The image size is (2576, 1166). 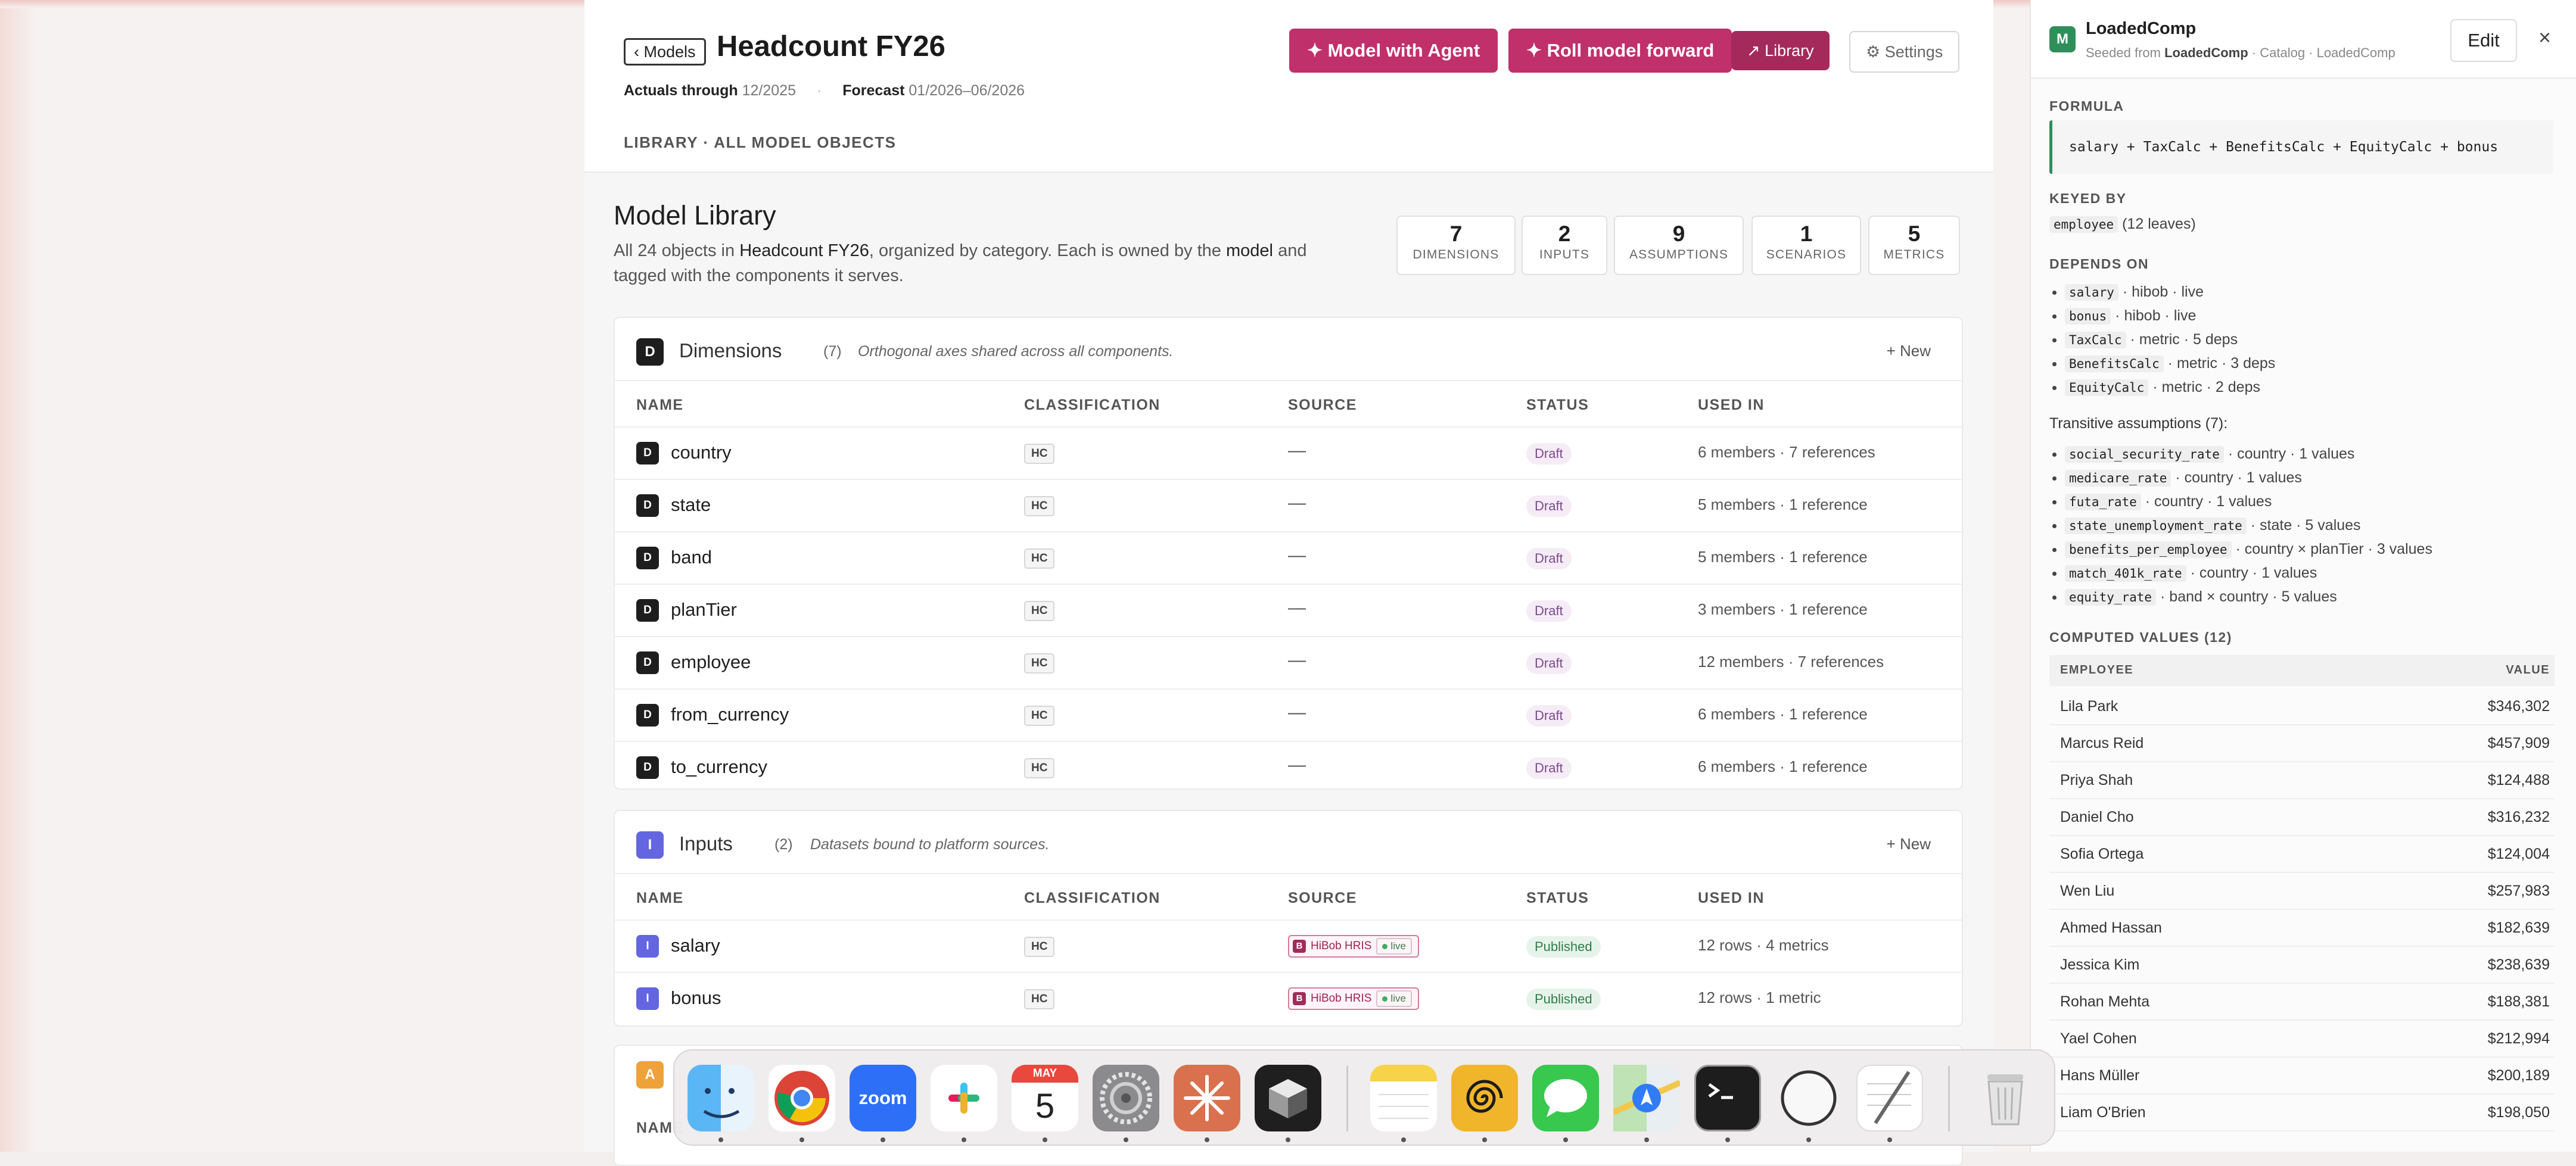 What do you see at coordinates (711, 662) in the screenshot?
I see `row-name: employee` at bounding box center [711, 662].